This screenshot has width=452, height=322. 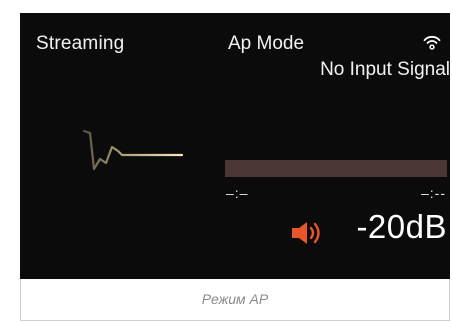 I want to click on volume-level: -20dB, so click(x=401, y=226).